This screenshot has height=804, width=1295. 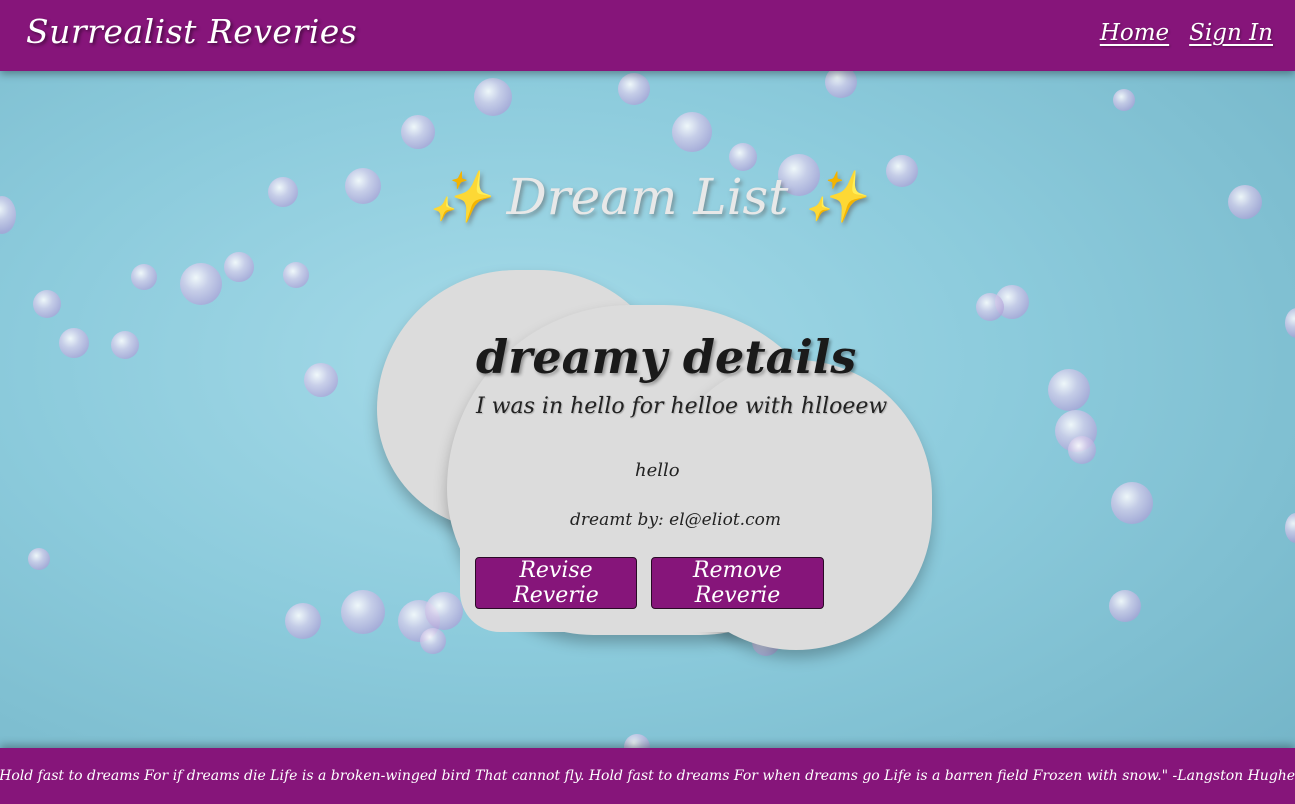 I want to click on dream-heading: dreamy details, so click(x=666, y=357).